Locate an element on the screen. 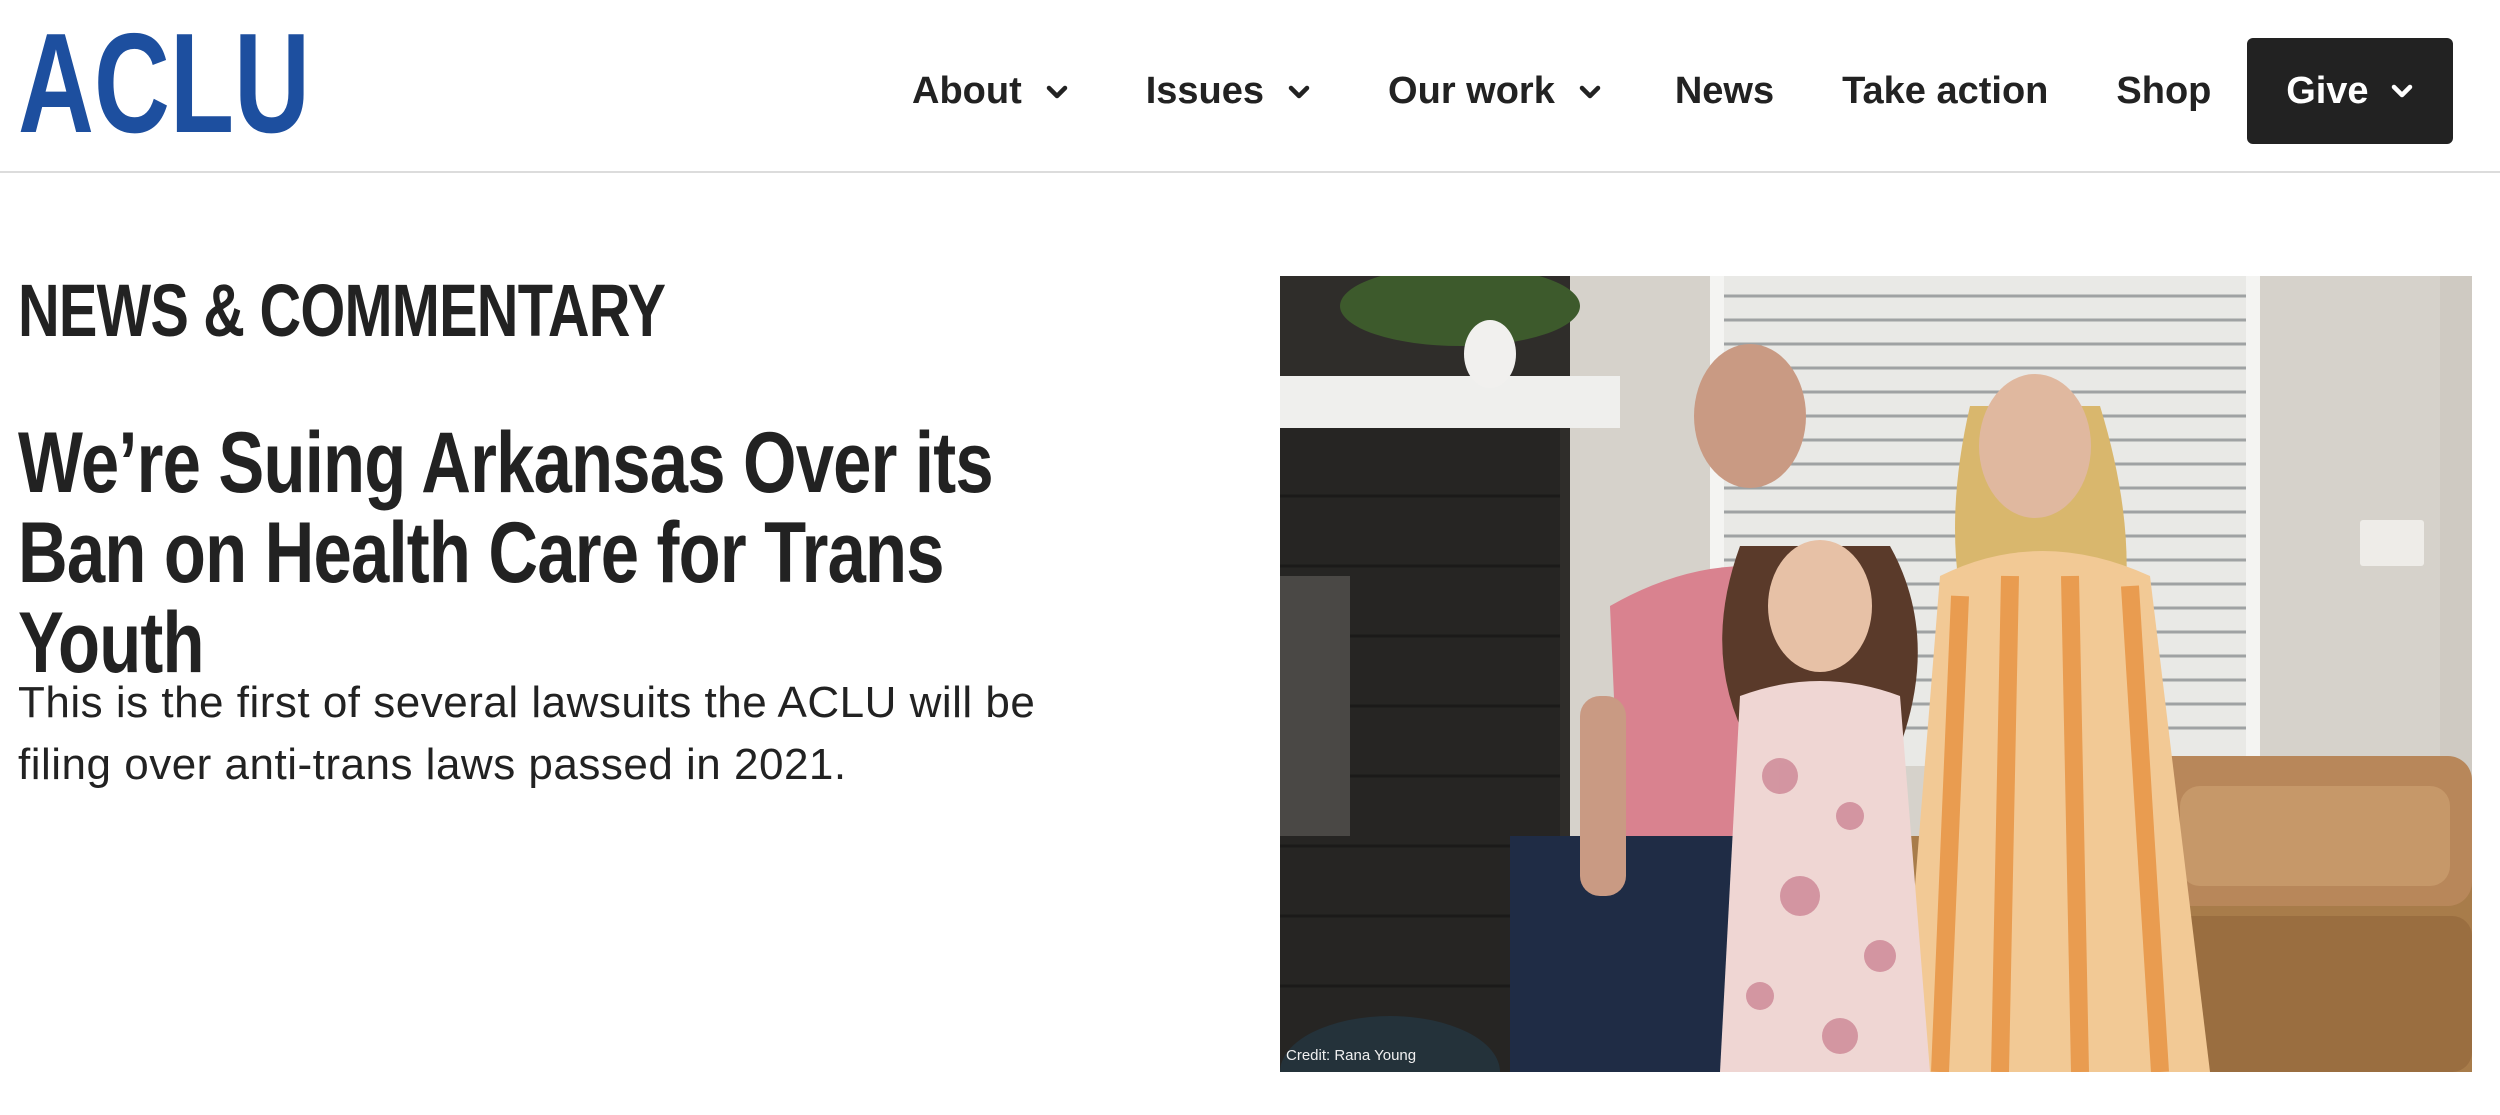  photo-credit: Credit: Rana Young is located at coordinates (1351, 1055).